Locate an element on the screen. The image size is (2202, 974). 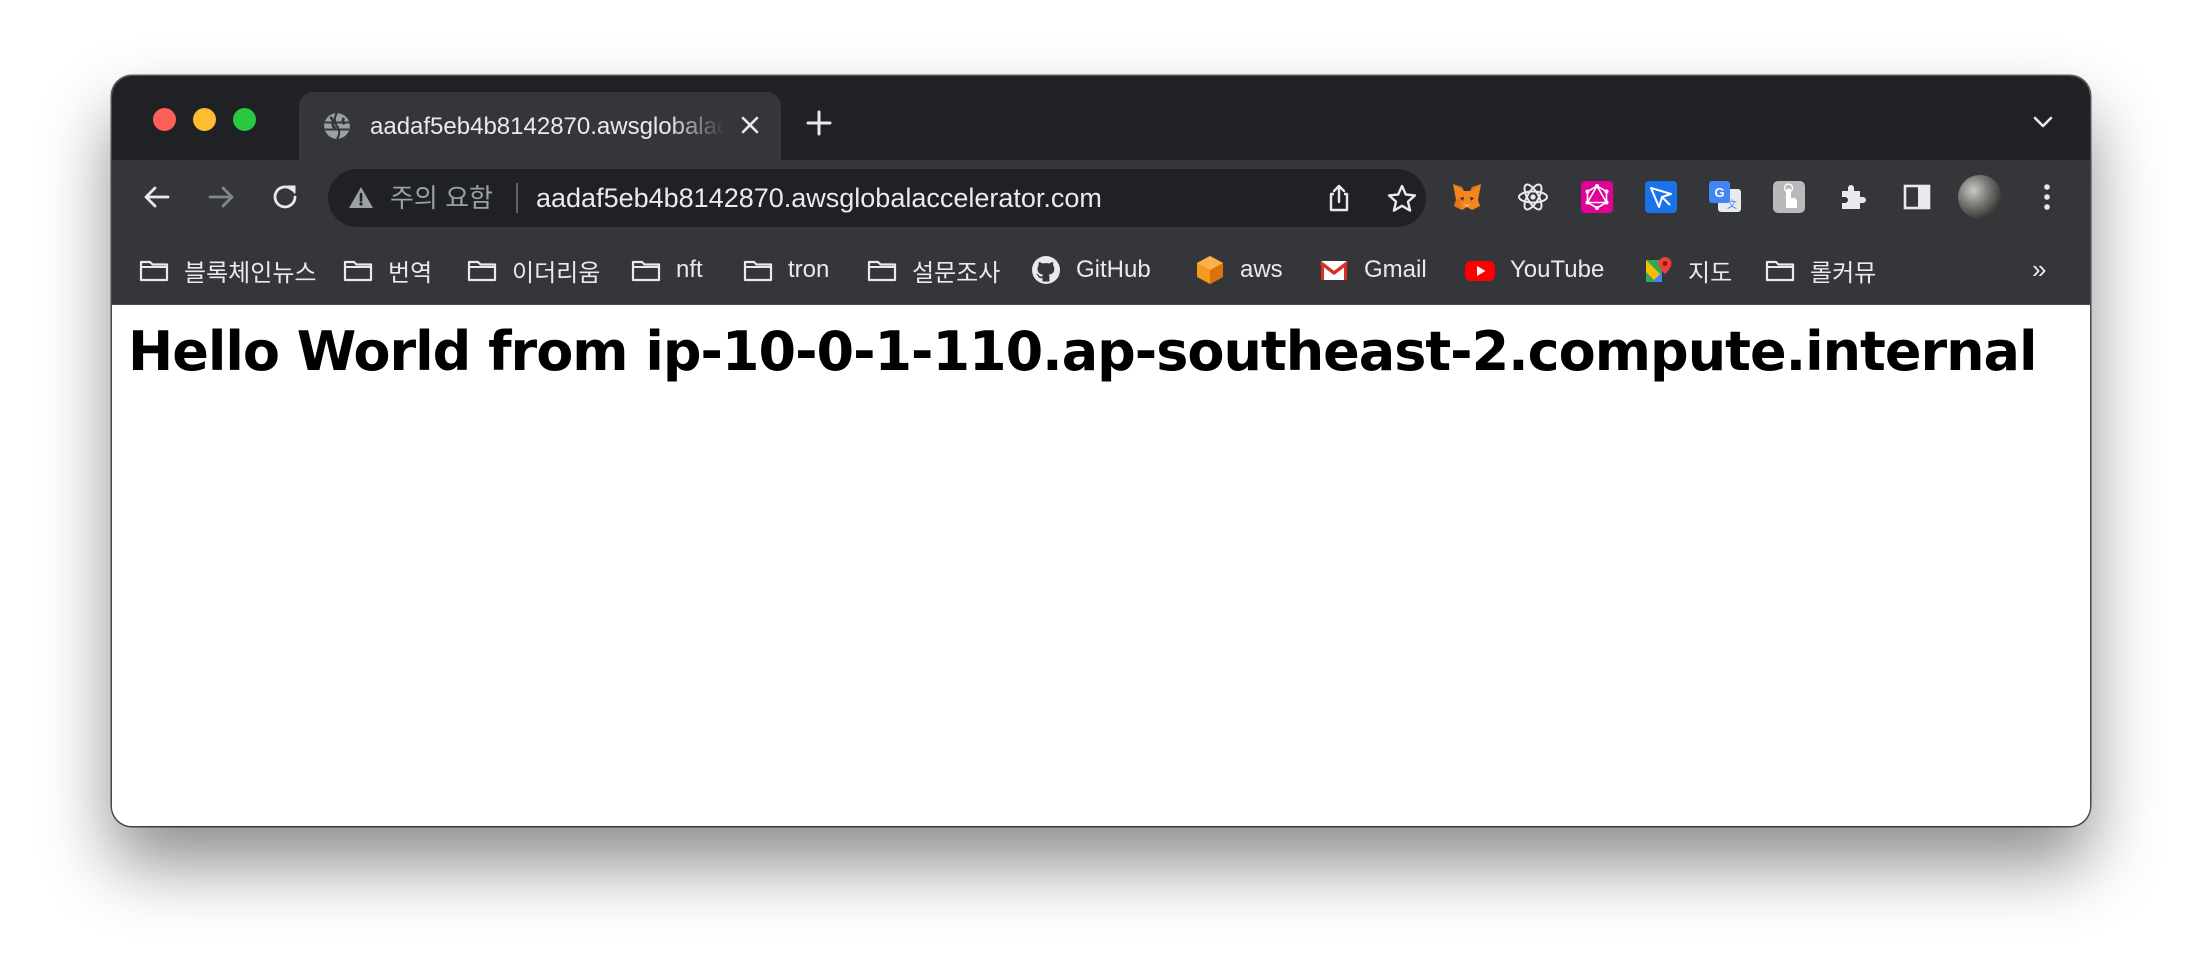
bookmark-github: GitHub is located at coordinates (1090, 270).